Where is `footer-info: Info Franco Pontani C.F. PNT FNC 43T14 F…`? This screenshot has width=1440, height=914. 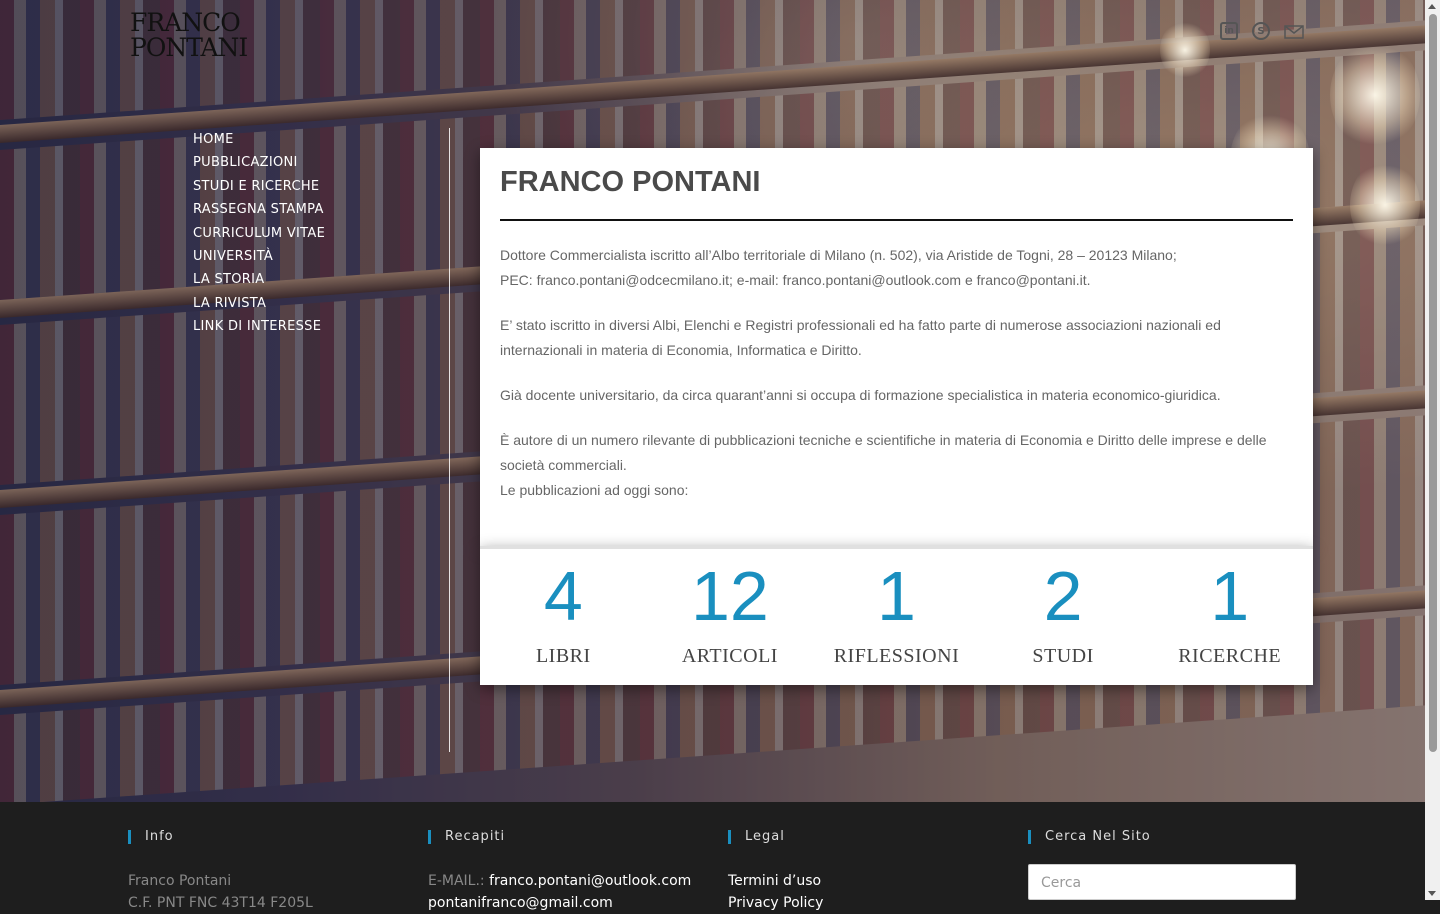 footer-info: Info Franco Pontani C.F. PNT FNC 43T14 F… is located at coordinates (220, 872).